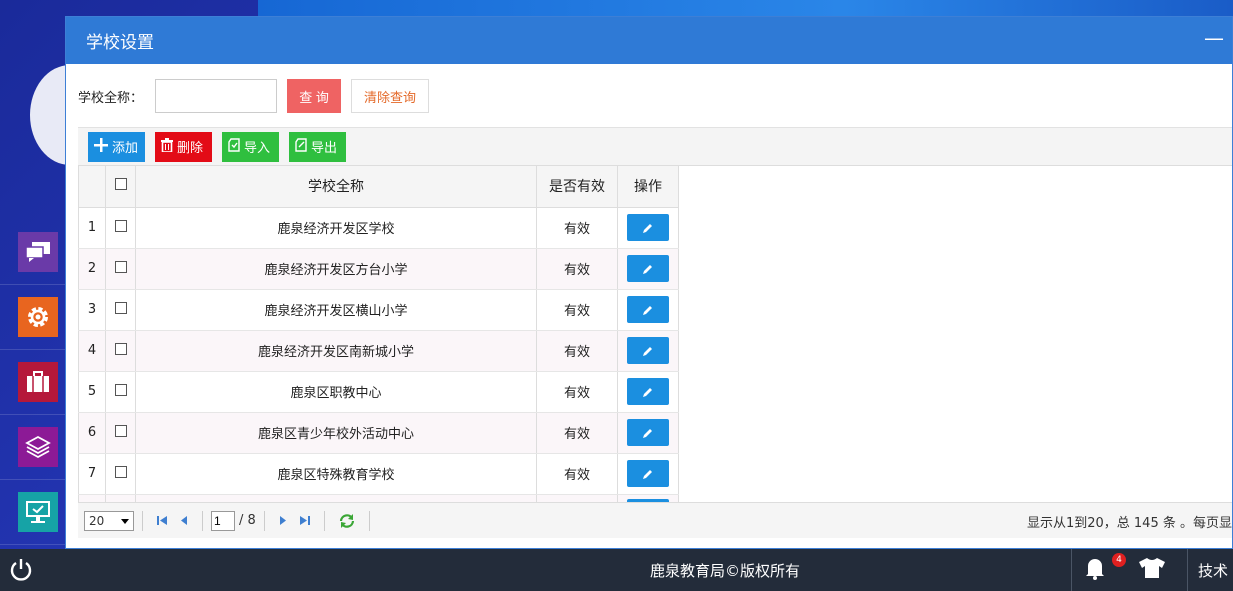  Describe the element at coordinates (324, 147) in the screenshot. I see `export-label: 导出` at that location.